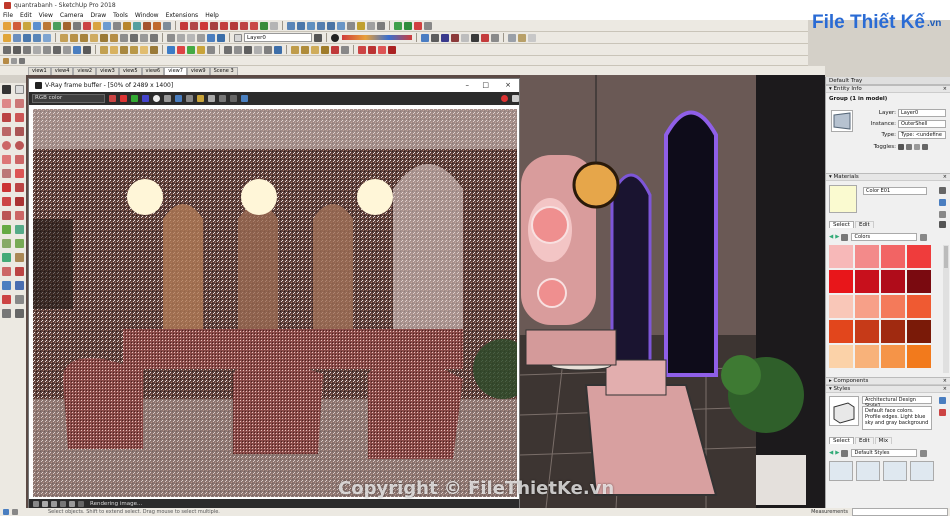 Image resolution: width=950 pixels, height=516 pixels. I want to click on position-camera-icon, so click(6, 313).